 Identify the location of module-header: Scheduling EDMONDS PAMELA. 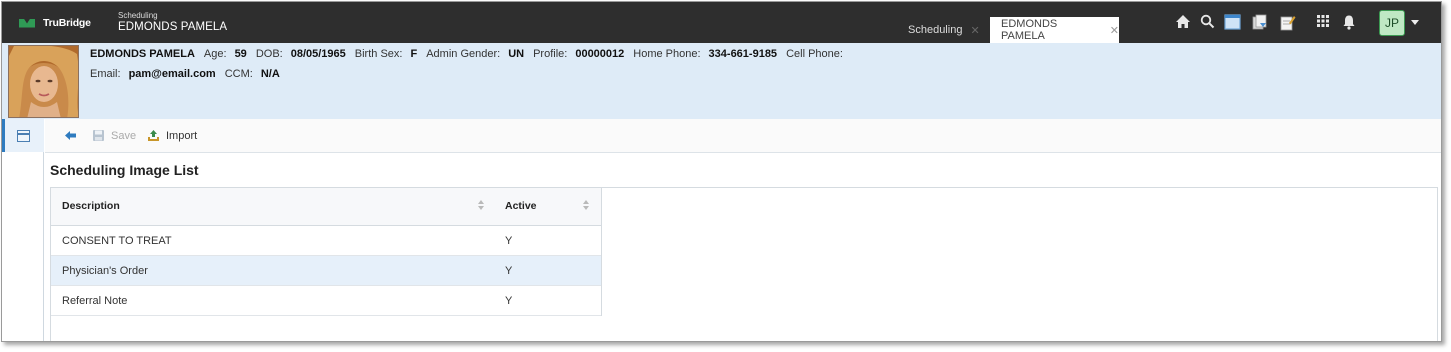
(172, 22).